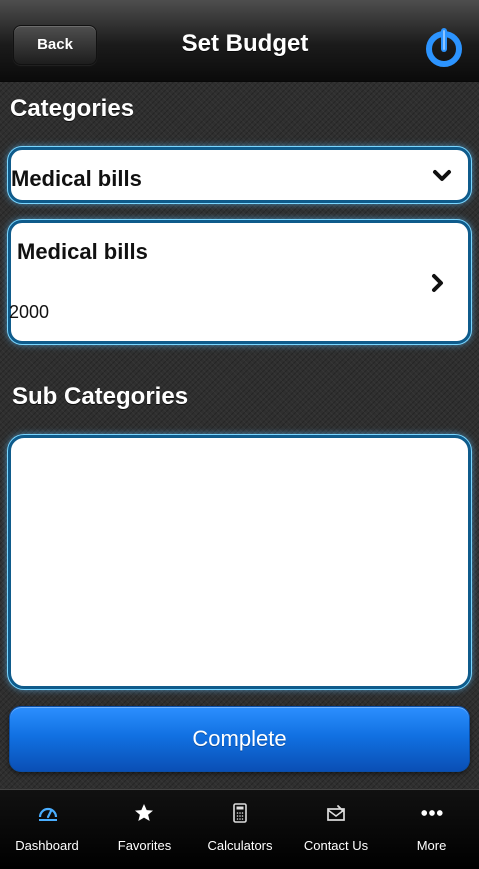  I want to click on category-select: Medical bills, so click(239, 175).